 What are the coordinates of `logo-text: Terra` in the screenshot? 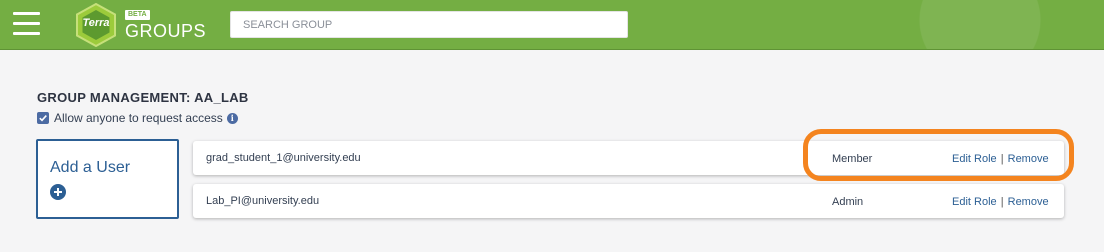 It's located at (96, 23).